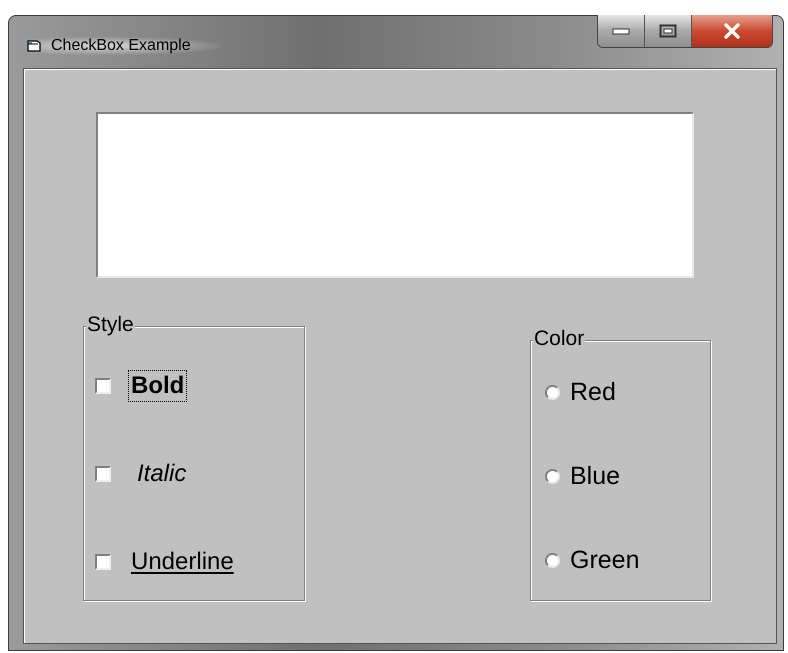 This screenshot has height=653, width=788. I want to click on maximize-icon, so click(668, 31).